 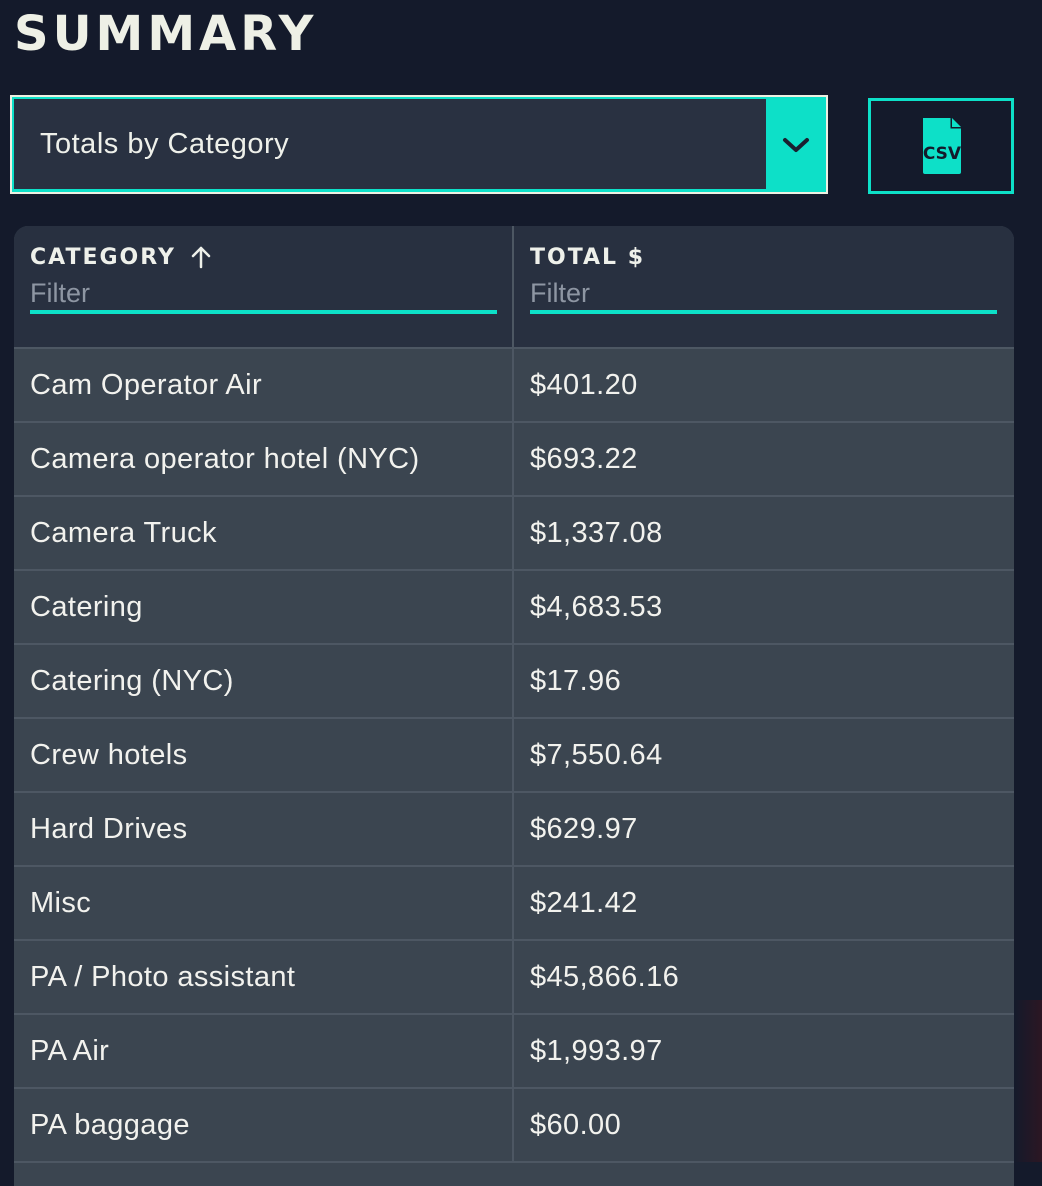 I want to click on csv-file-icon: CSV, so click(x=942, y=146).